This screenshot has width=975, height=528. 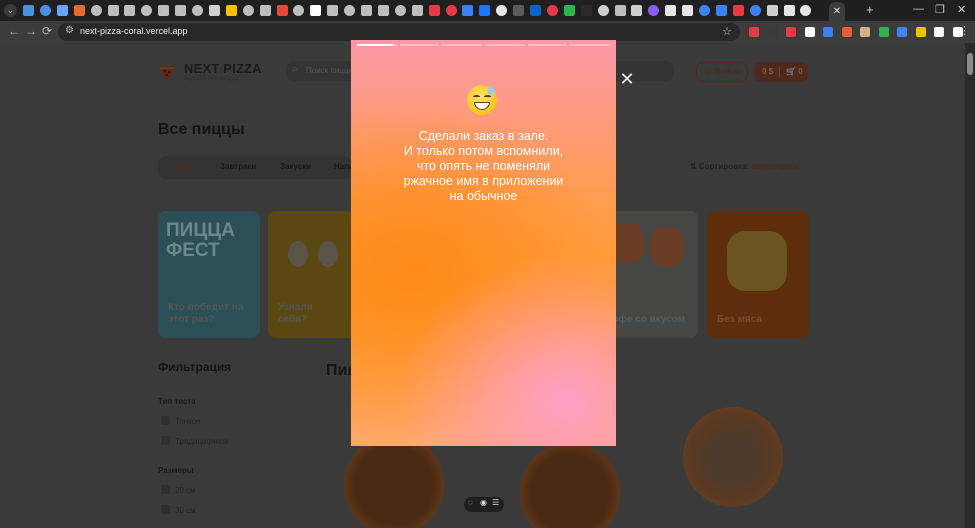 I want to click on new-tab-button: +, so click(x=870, y=9).